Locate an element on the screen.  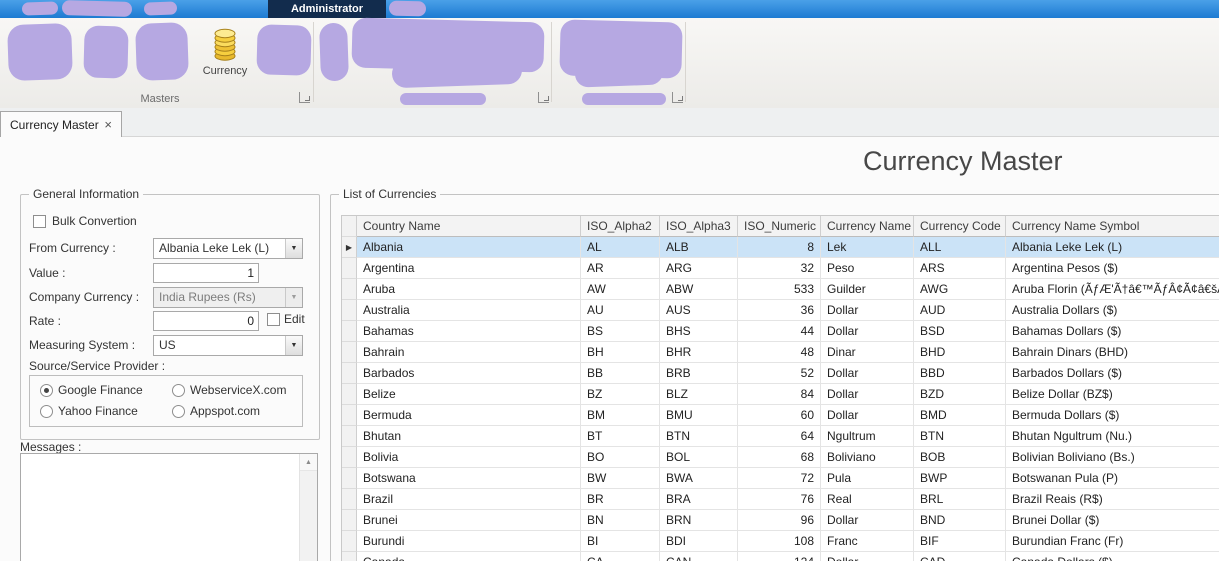
radio-appspot: Appspot.com is located at coordinates (216, 411).